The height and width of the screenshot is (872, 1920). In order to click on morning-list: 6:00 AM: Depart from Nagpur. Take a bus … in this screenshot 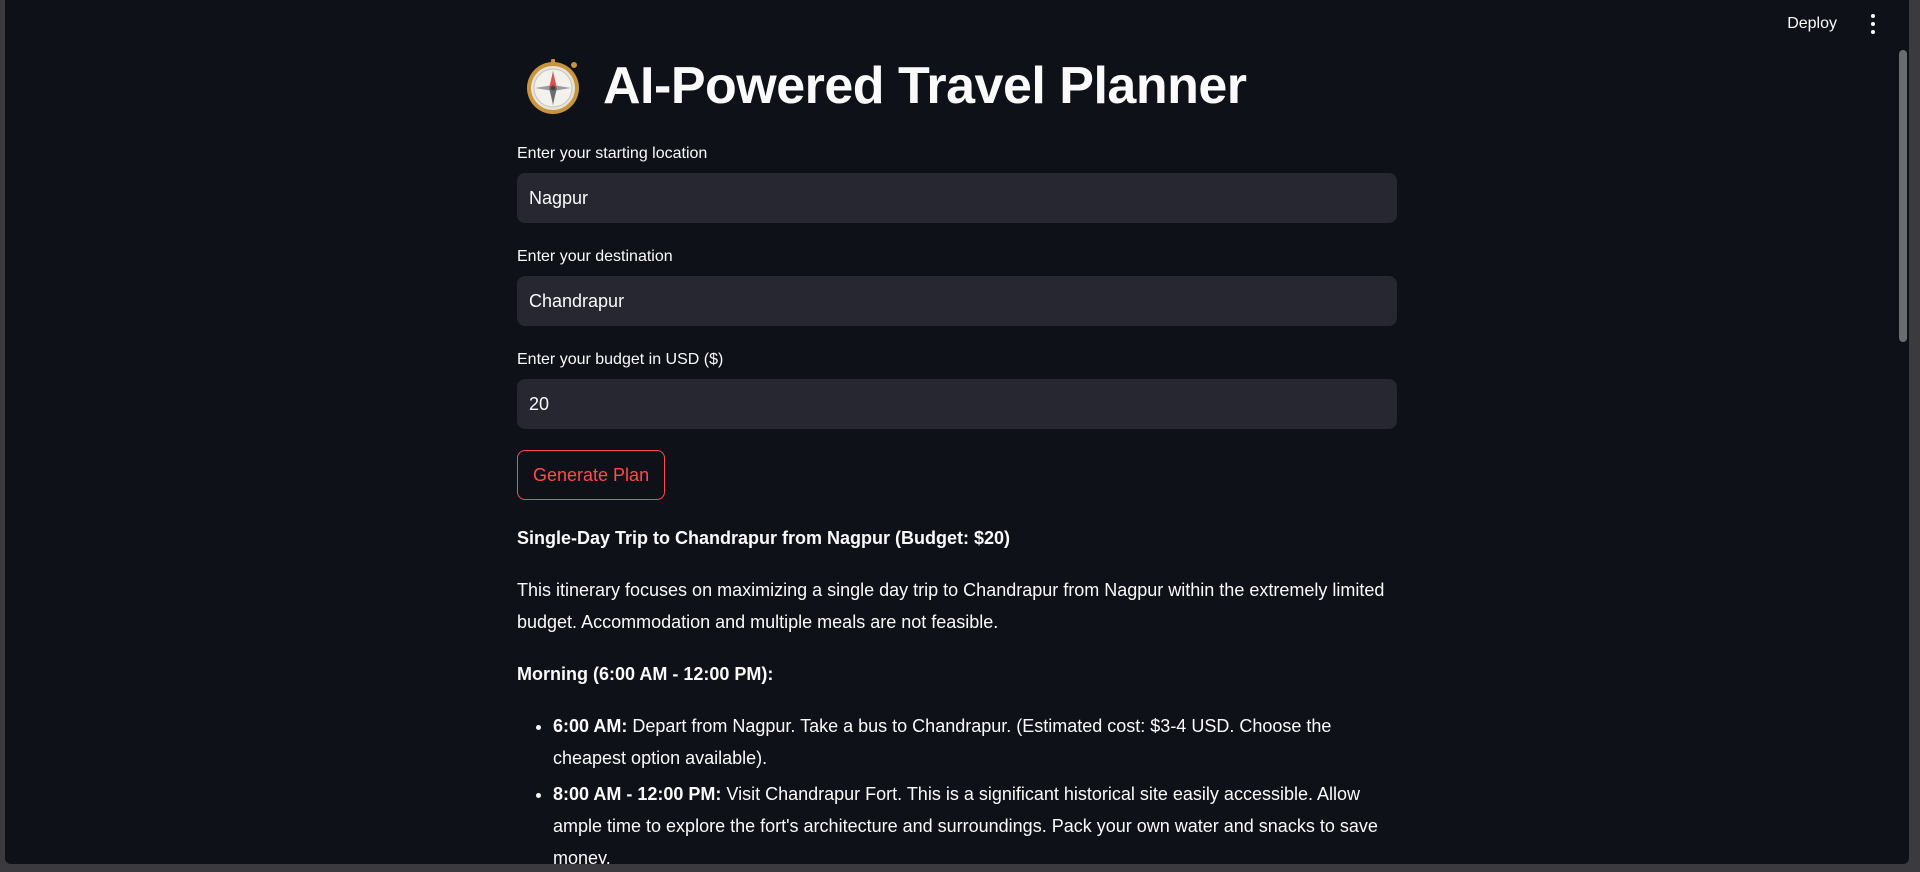, I will do `click(957, 787)`.